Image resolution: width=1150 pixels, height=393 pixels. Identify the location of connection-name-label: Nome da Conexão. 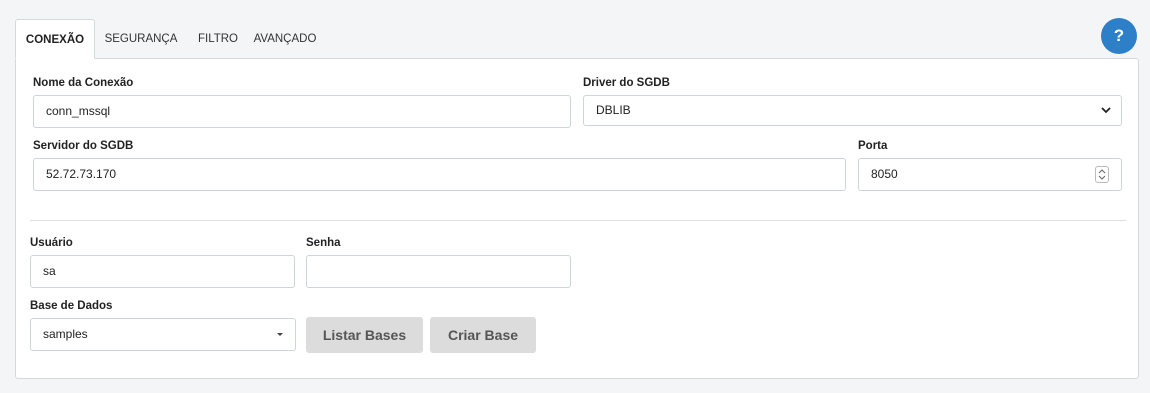
(83, 83).